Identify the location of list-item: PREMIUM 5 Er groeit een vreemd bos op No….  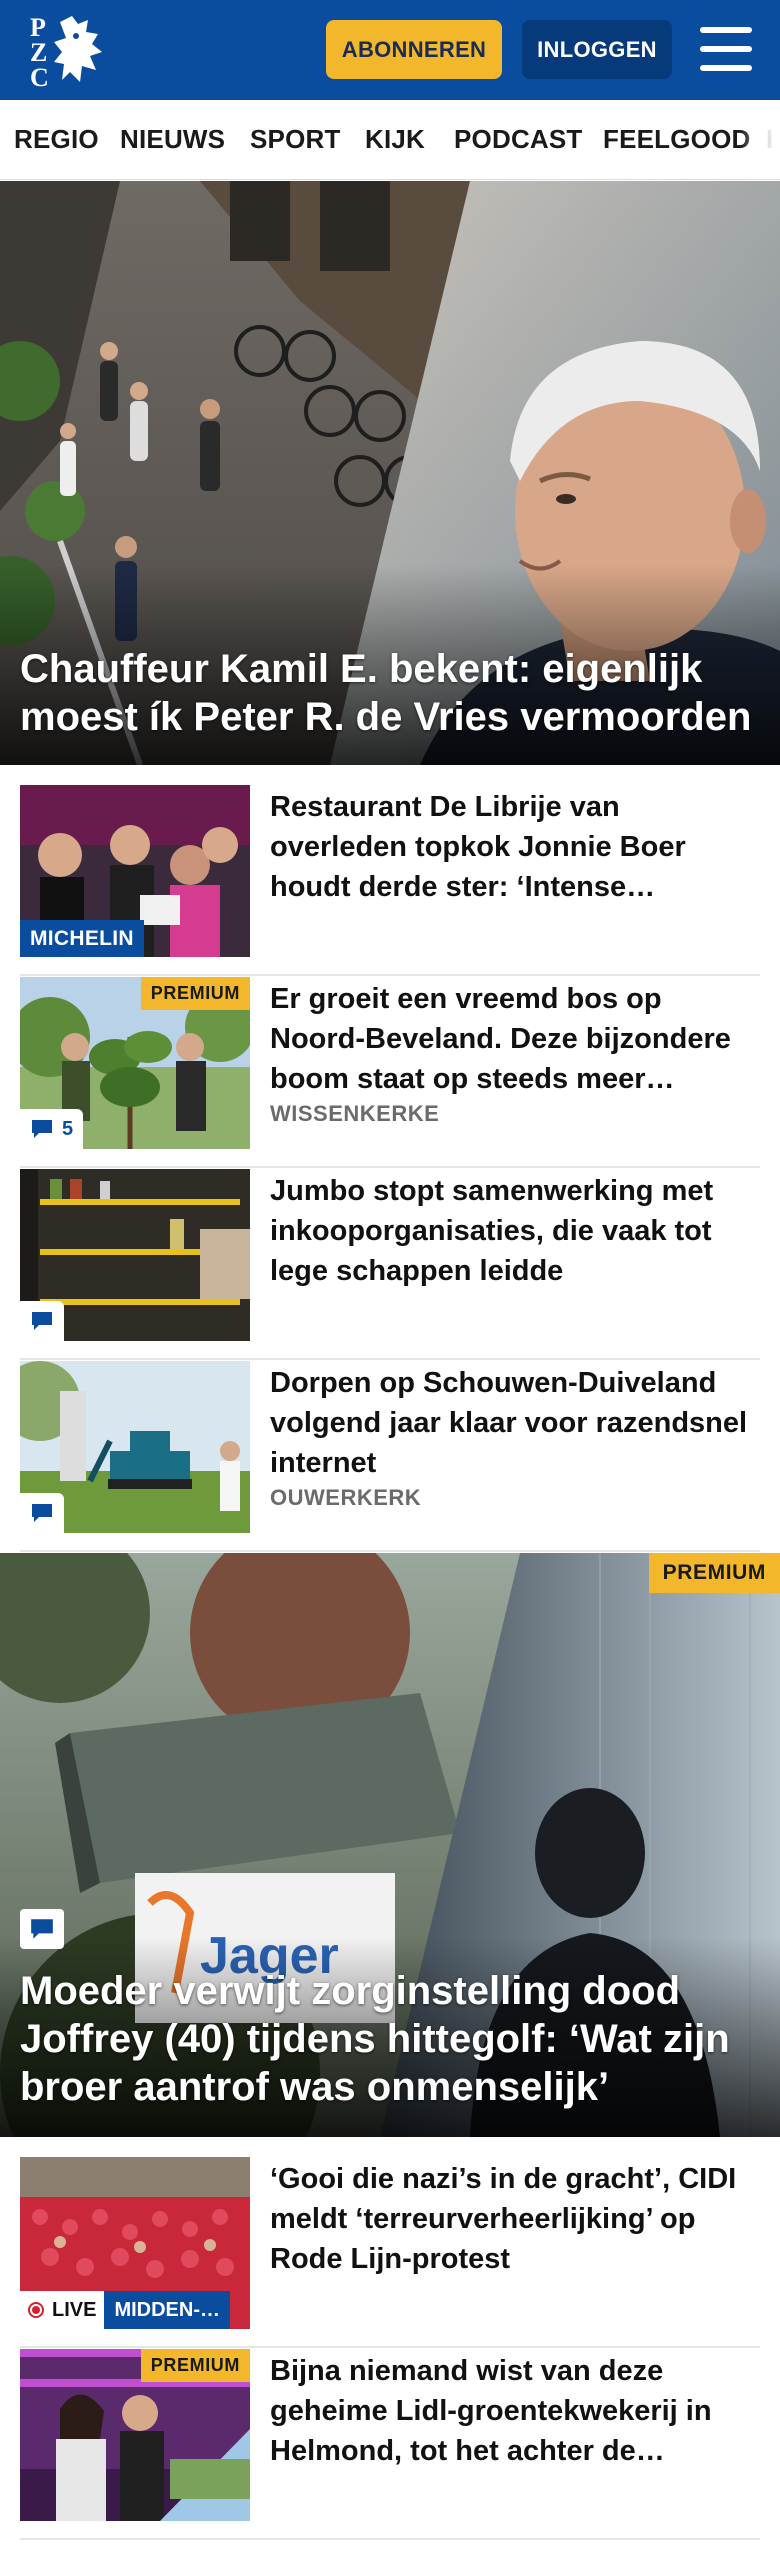
(390, 1072).